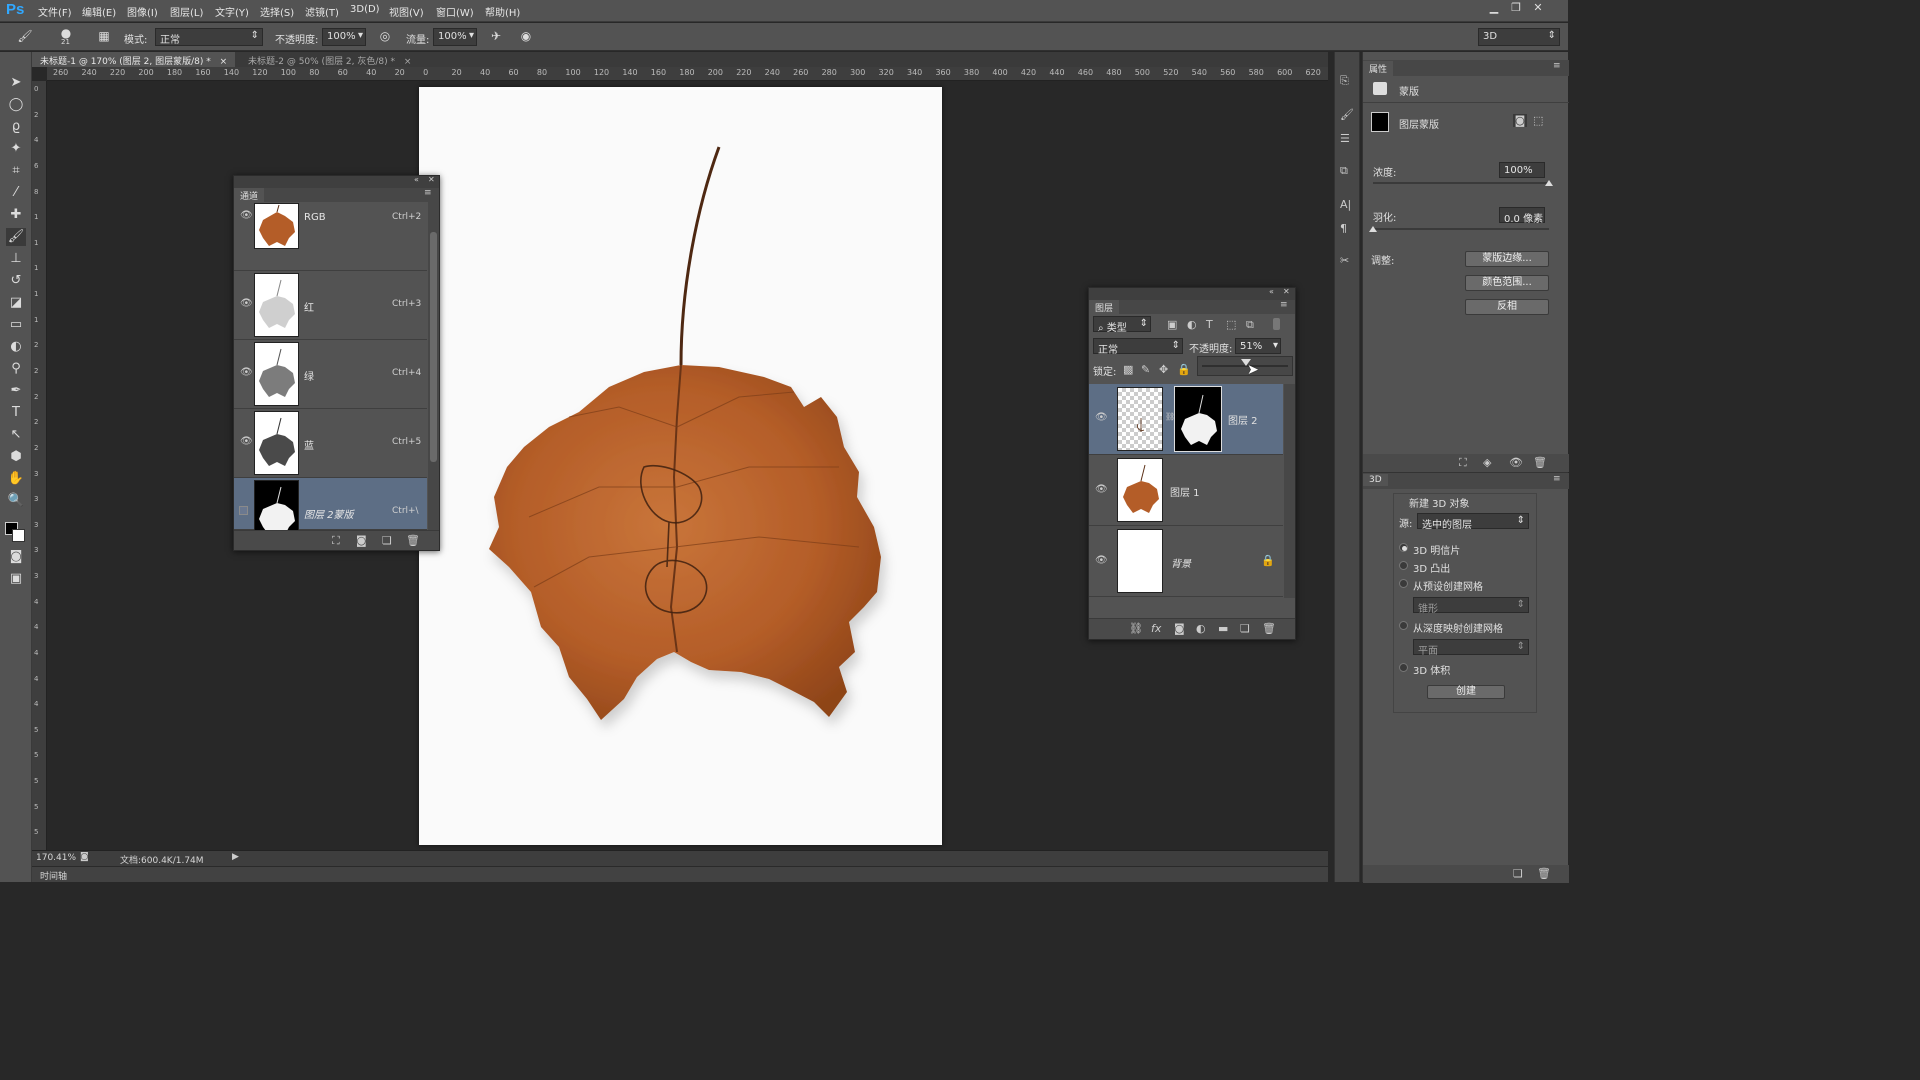  I want to click on hand-tool-icon: ✋, so click(16, 479).